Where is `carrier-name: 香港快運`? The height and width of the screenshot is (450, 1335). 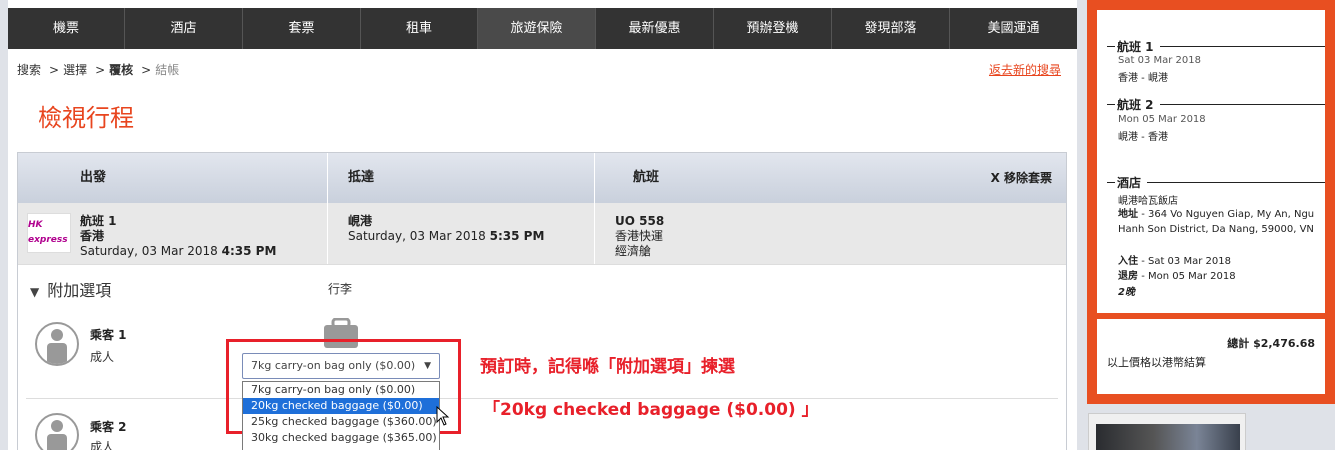
carrier-name: 香港快運 is located at coordinates (639, 236).